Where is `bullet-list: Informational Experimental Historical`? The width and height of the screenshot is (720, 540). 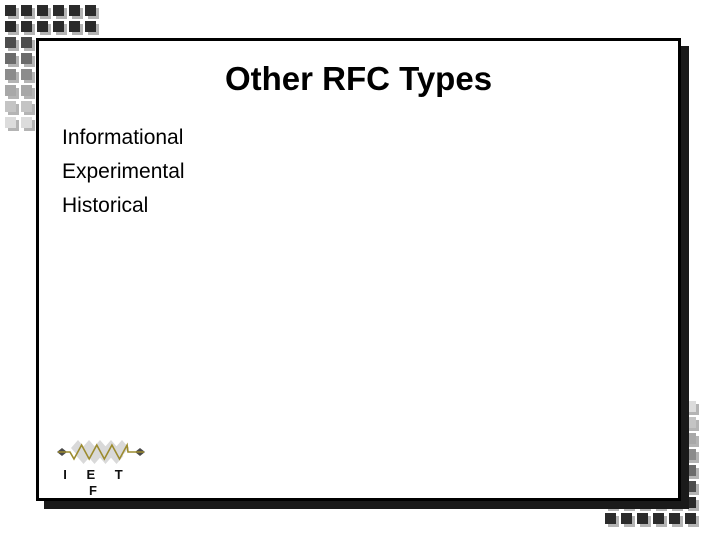 bullet-list: Informational Experimental Historical is located at coordinates (342, 172).